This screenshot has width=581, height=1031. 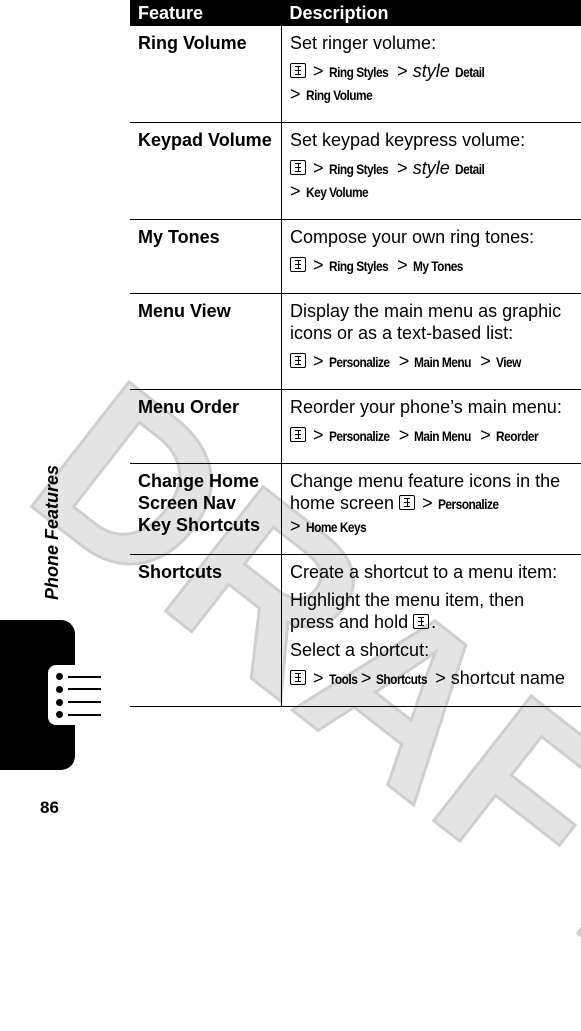 I want to click on description-line: > Tools > Shortcuts > shortcut name, so click(x=431, y=678).